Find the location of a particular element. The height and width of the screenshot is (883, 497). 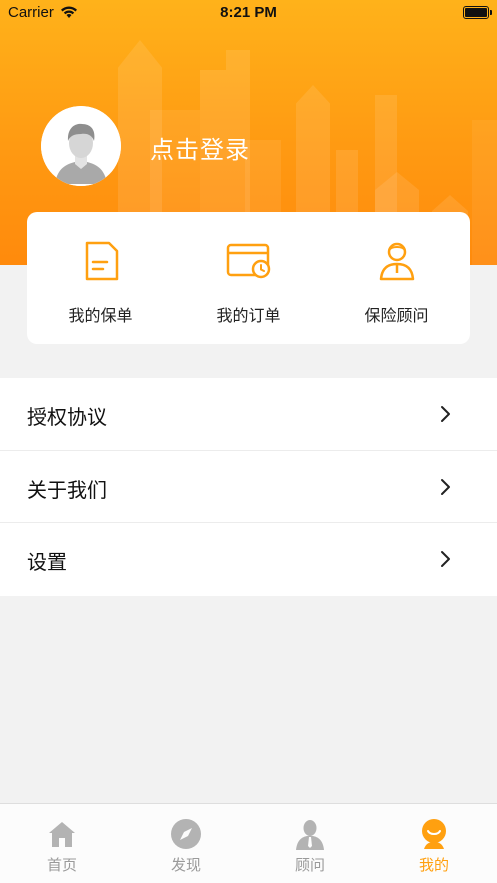

menu-item-label: 设置 is located at coordinates (47, 563).